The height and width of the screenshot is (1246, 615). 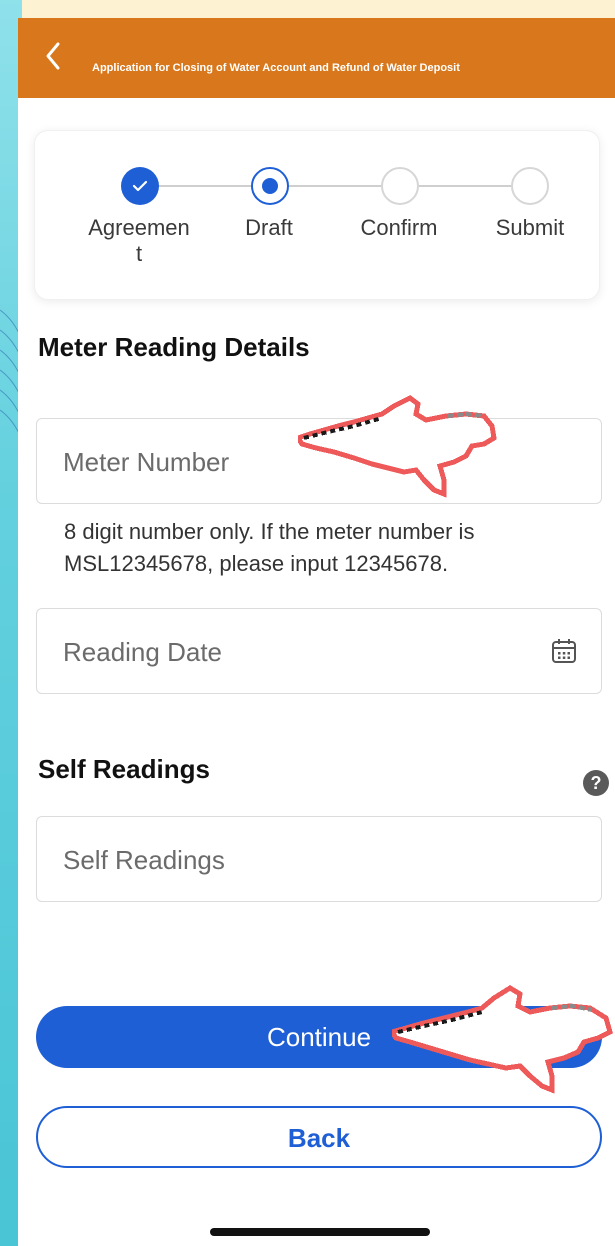 What do you see at coordinates (174, 347) in the screenshot?
I see `meter-reading-title: Meter Reading Details` at bounding box center [174, 347].